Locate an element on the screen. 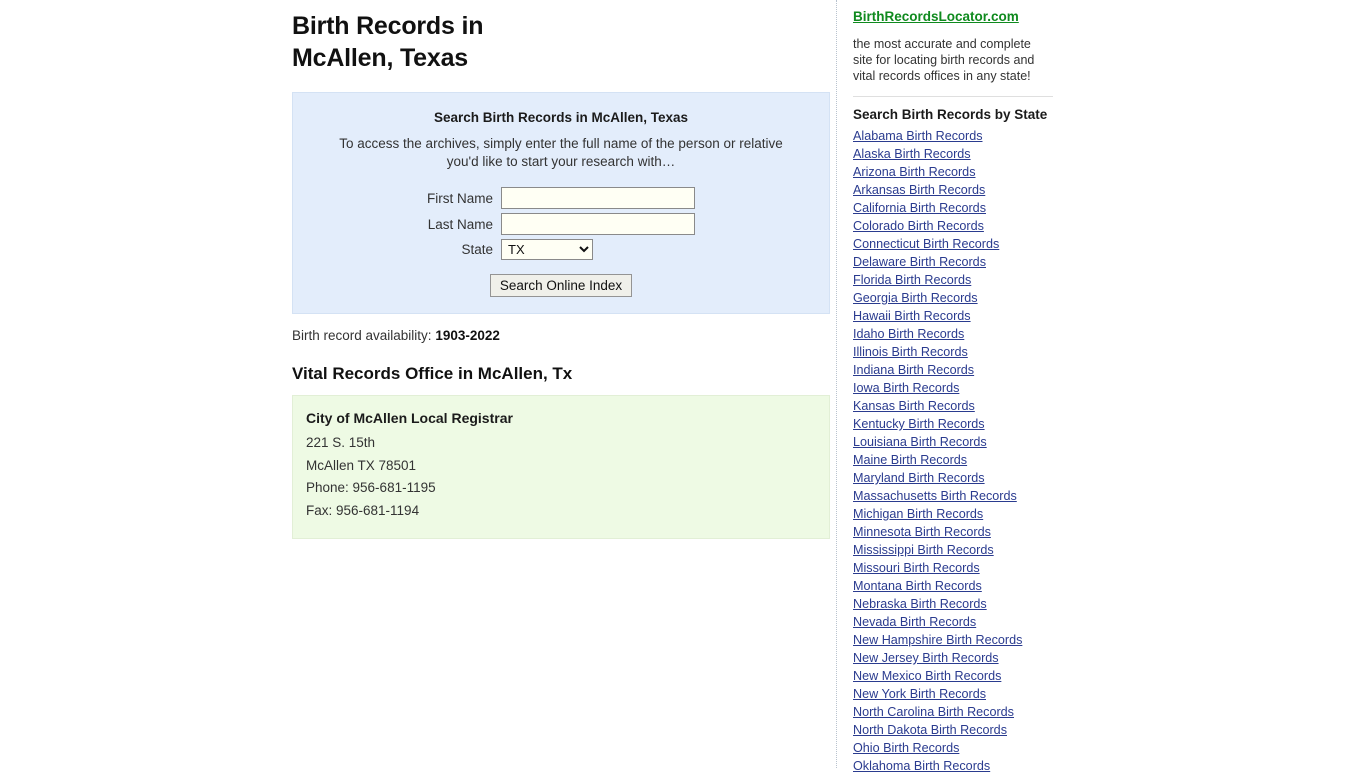 This screenshot has width=1366, height=775. state-link-item: Massachusetts Birth Records is located at coordinates (959, 496).